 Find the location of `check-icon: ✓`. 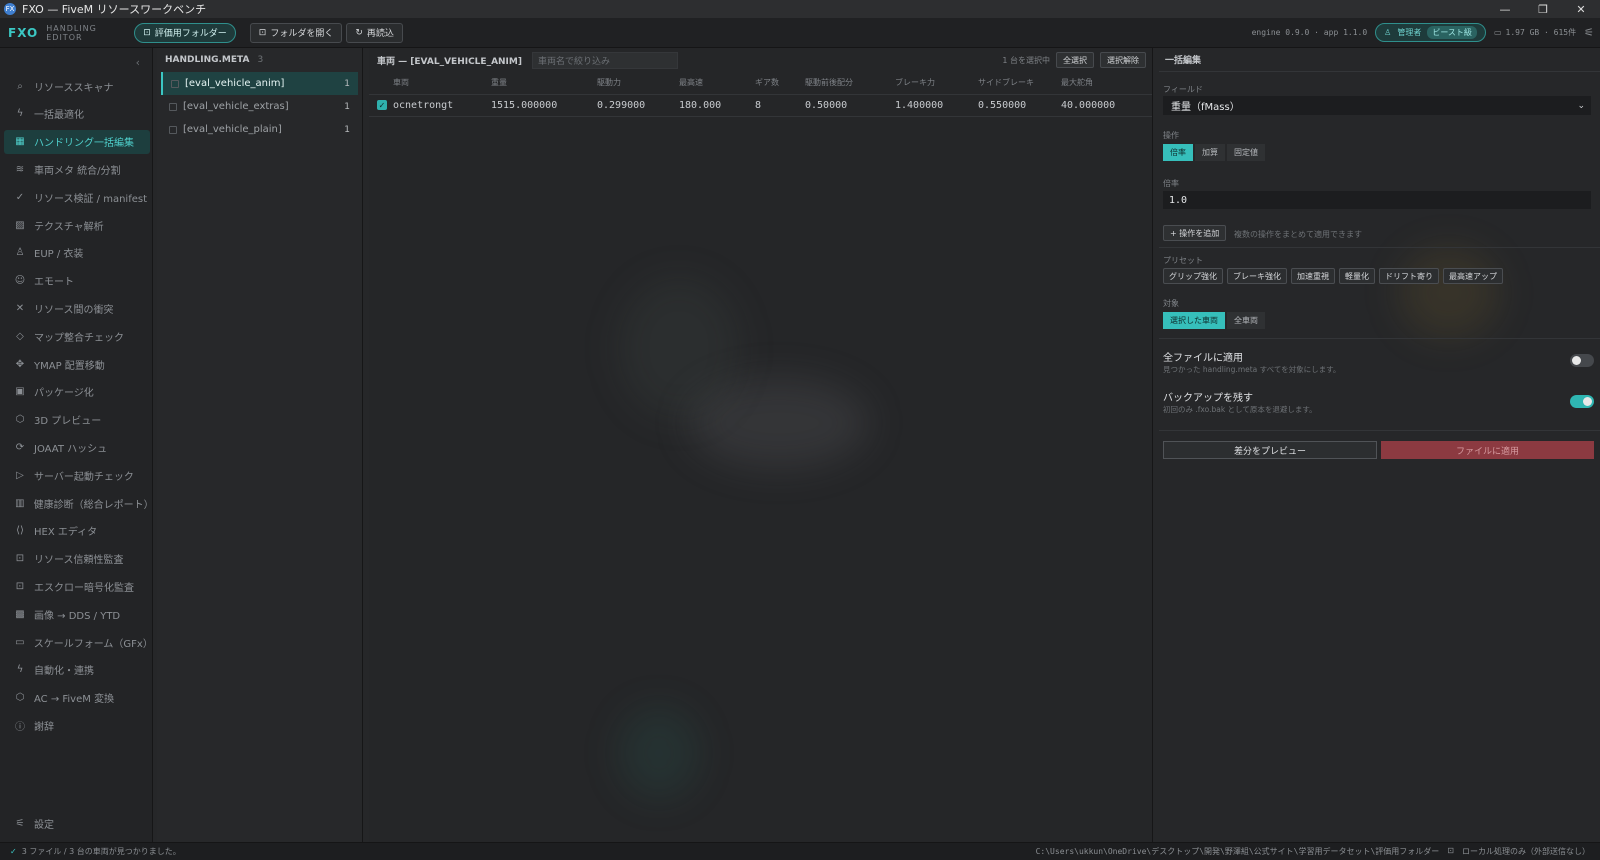

check-icon: ✓ is located at coordinates (13, 851).